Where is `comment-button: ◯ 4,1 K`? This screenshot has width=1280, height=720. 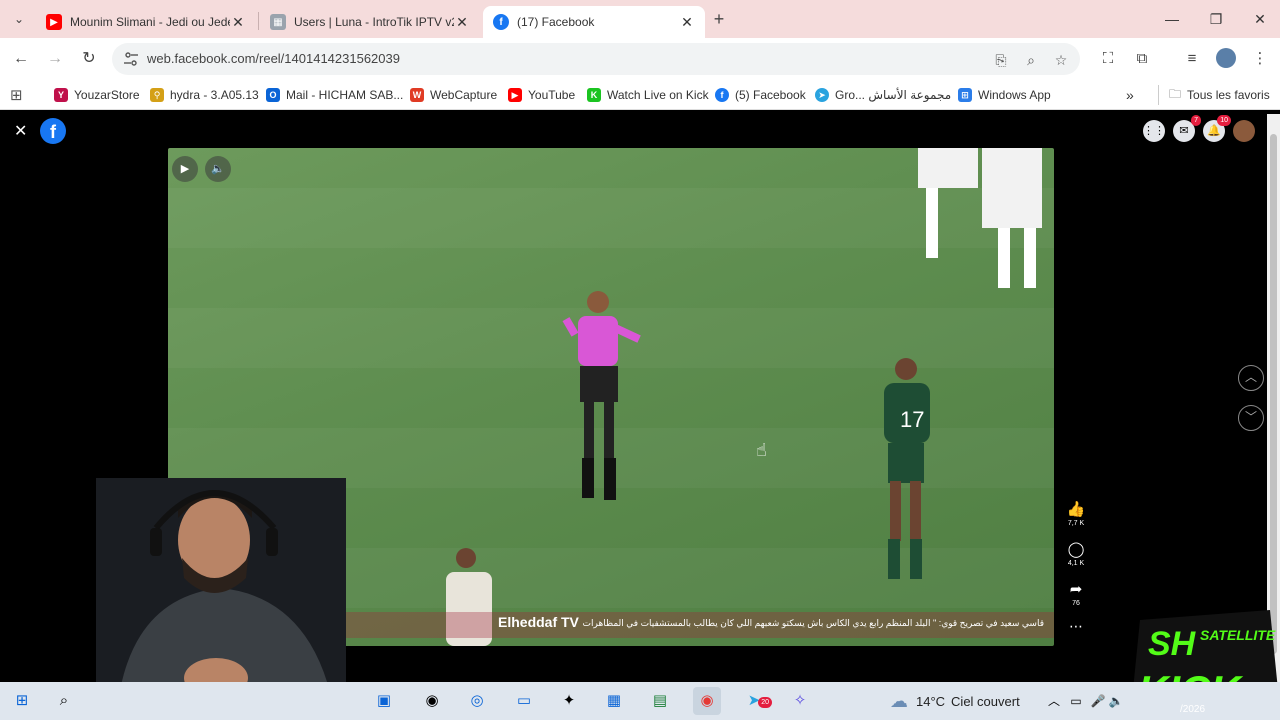
comment-button: ◯ 4,1 K is located at coordinates (1076, 553).